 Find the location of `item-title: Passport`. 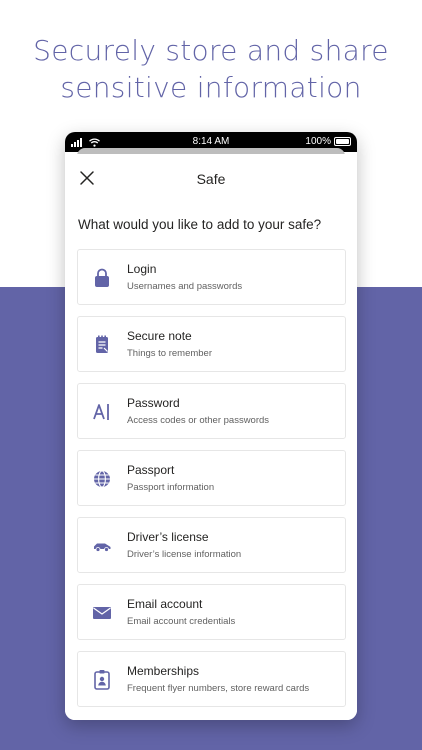

item-title: Passport is located at coordinates (151, 470).